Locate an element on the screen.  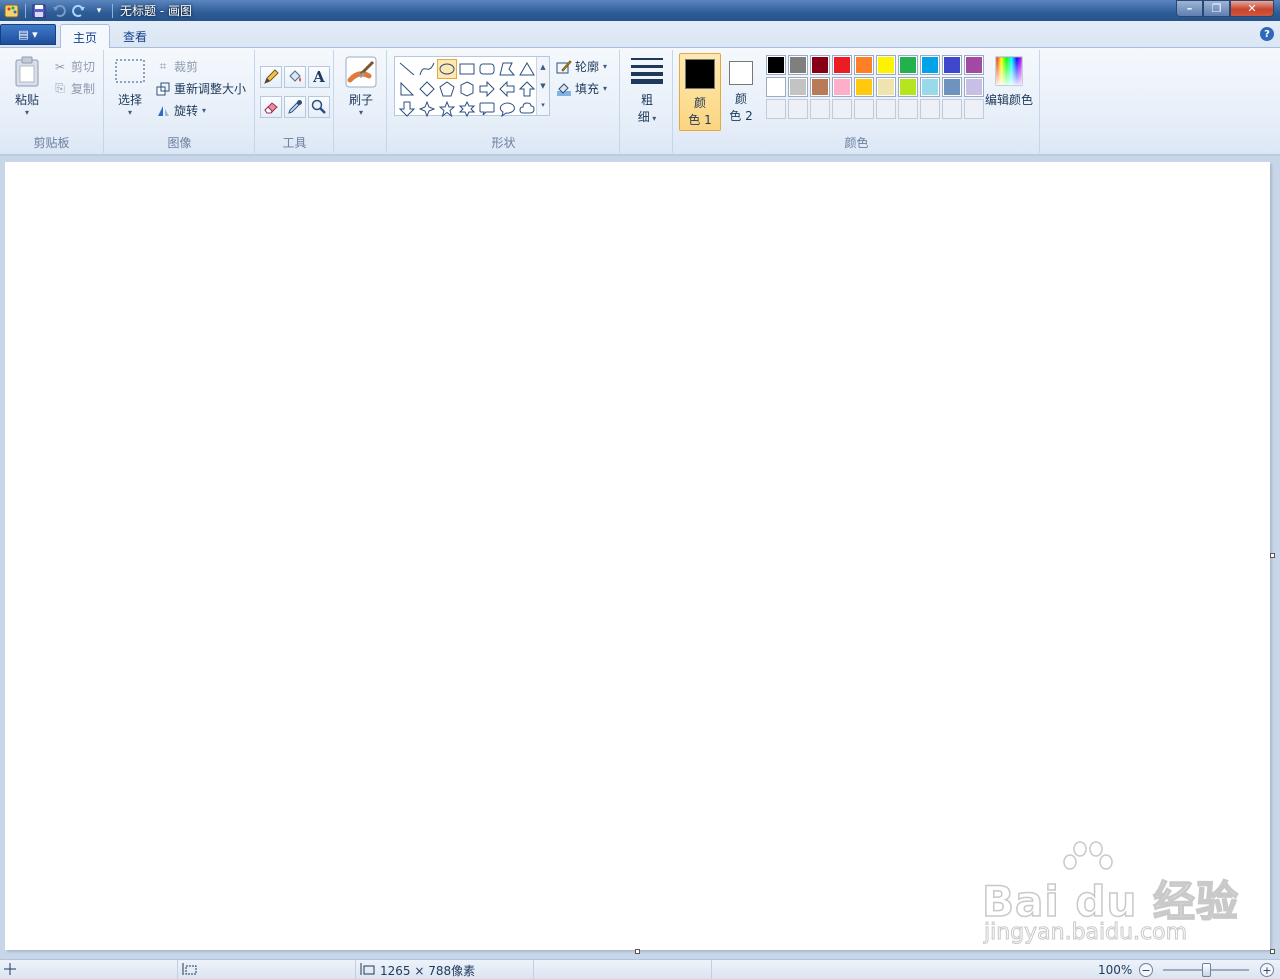
brushes-button: 刷子 ▾ is located at coordinates (361, 86).